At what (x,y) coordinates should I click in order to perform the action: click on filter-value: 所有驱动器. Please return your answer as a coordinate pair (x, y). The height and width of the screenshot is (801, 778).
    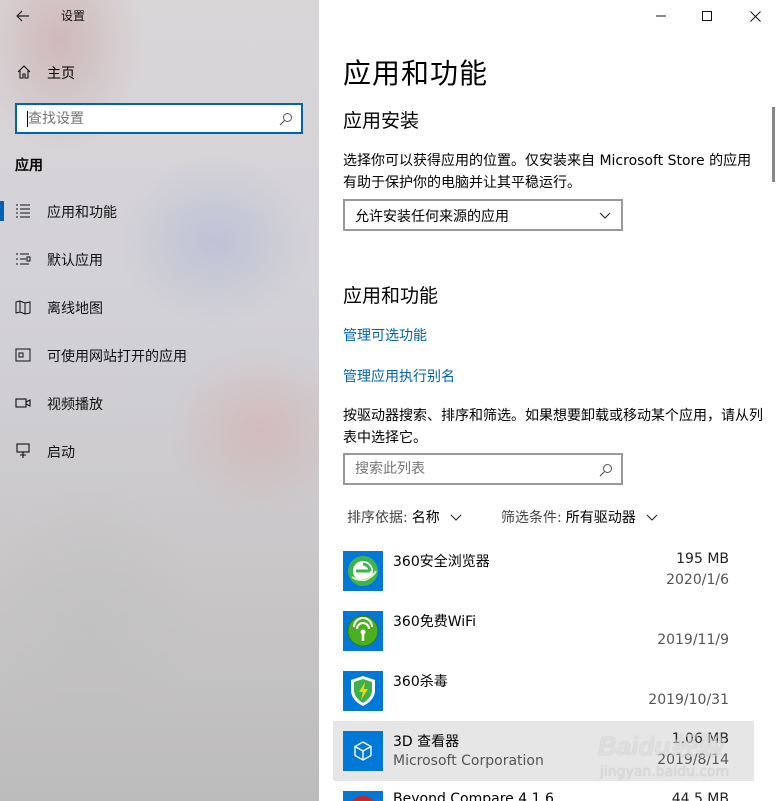
    Looking at the image, I should click on (600, 518).